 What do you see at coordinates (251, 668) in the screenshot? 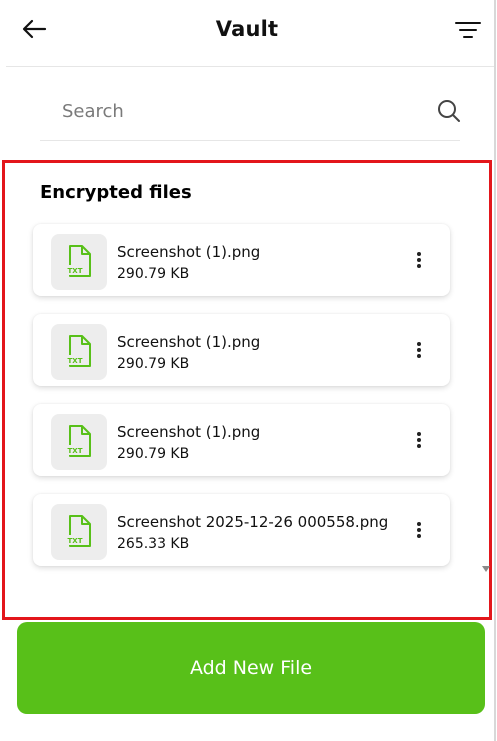
I see `add-new-file-button: Add New File` at bounding box center [251, 668].